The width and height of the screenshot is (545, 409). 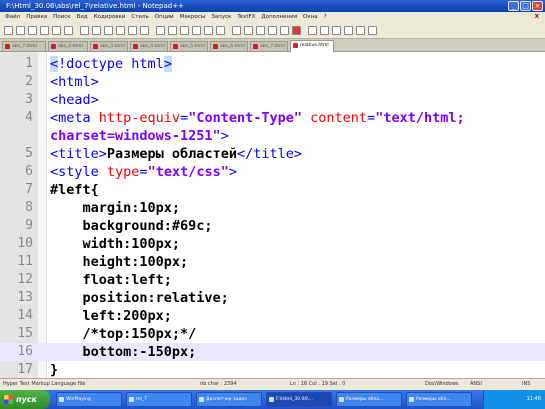 What do you see at coordinates (25, 333) in the screenshot?
I see `line-number: 15` at bounding box center [25, 333].